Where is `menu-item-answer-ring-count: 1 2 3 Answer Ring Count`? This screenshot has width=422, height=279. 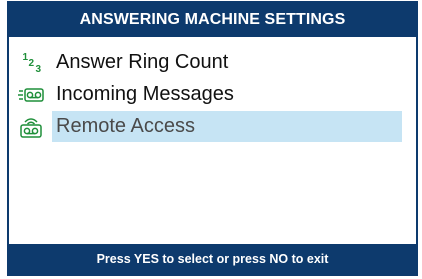
menu-item-answer-ring-count: 1 2 3 Answer Ring Count is located at coordinates (212, 62).